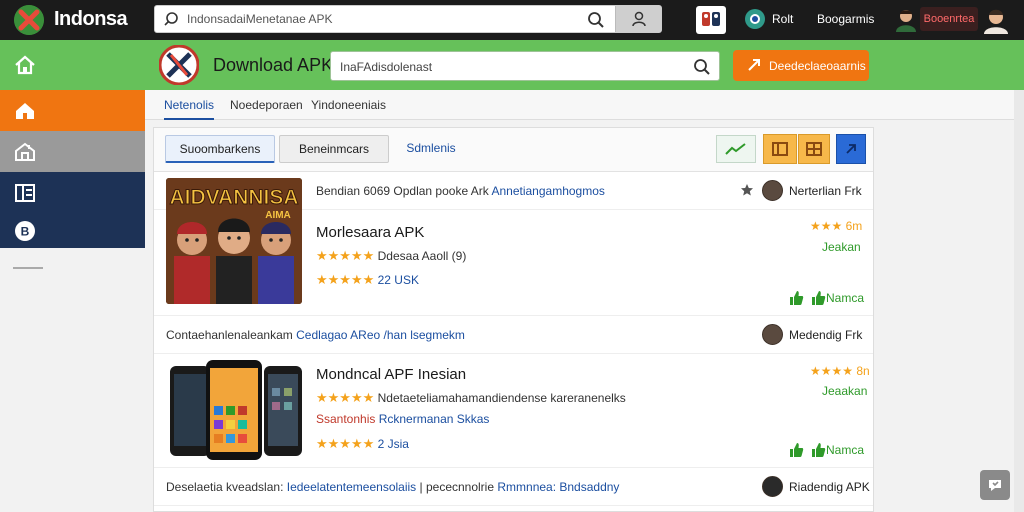 This screenshot has width=1024, height=512. Describe the element at coordinates (817, 66) in the screenshot. I see `download-button-label: Deedeclaeoaarnis` at that location.